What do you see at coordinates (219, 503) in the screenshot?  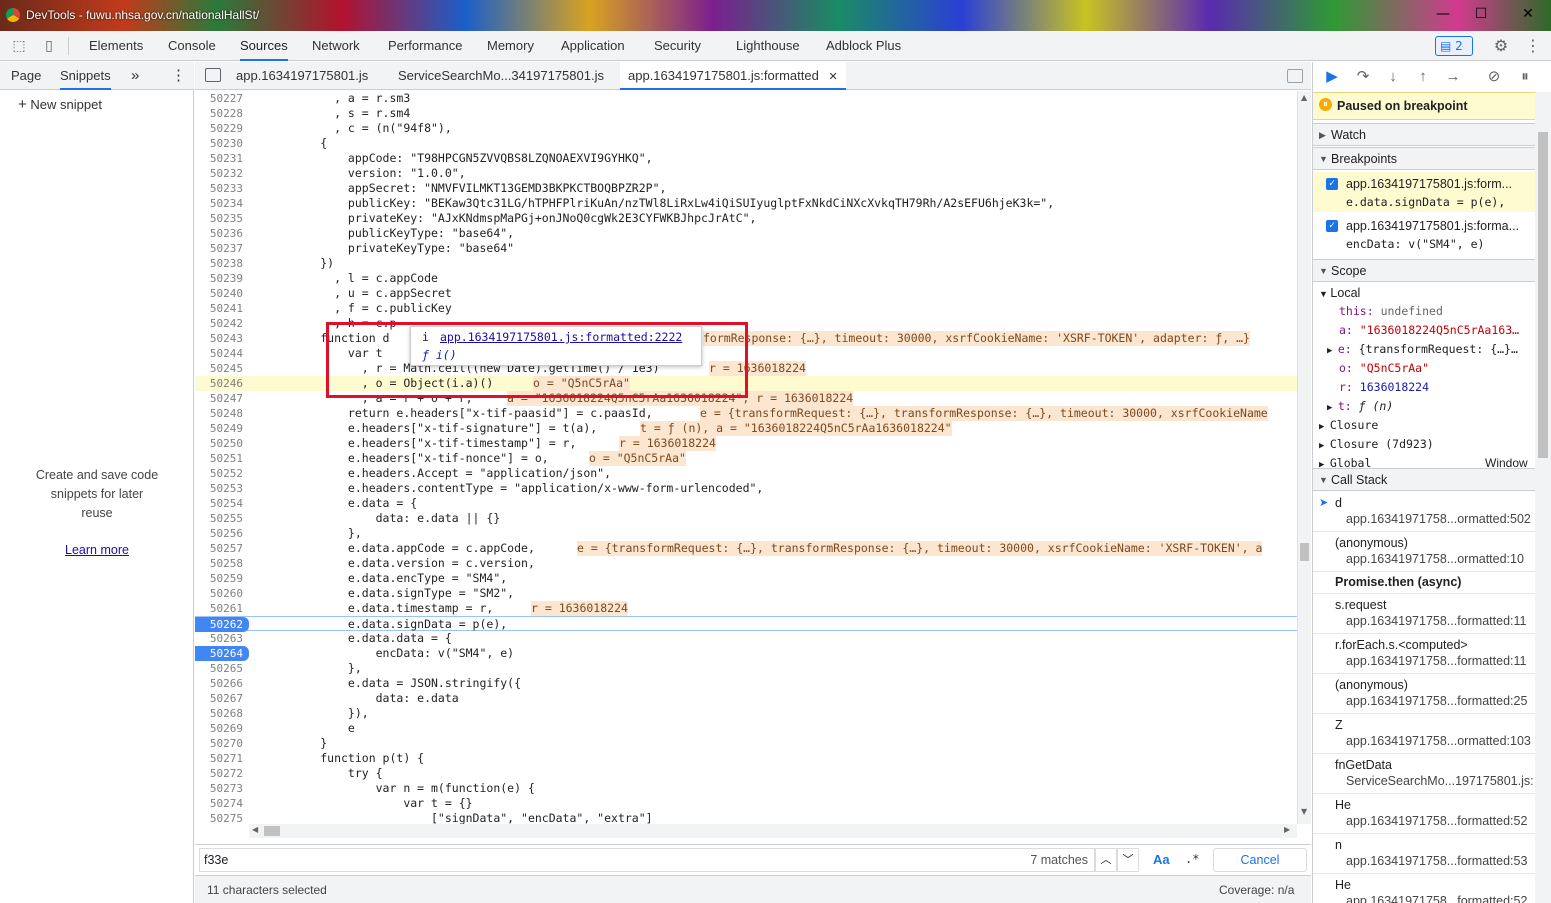 I see `line-number: 50254` at bounding box center [219, 503].